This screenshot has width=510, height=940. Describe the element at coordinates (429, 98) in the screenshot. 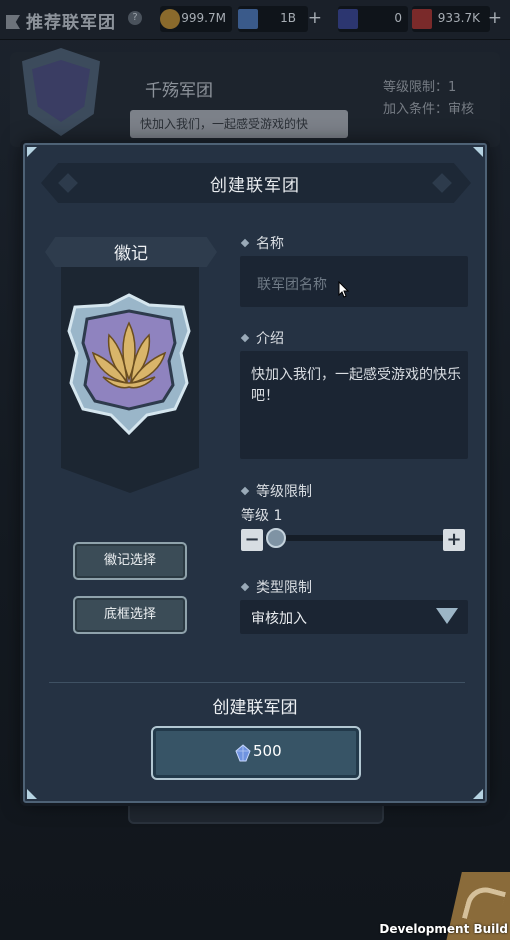

I see `guild-requirements: 等级限制：1 加入条件：审核` at that location.